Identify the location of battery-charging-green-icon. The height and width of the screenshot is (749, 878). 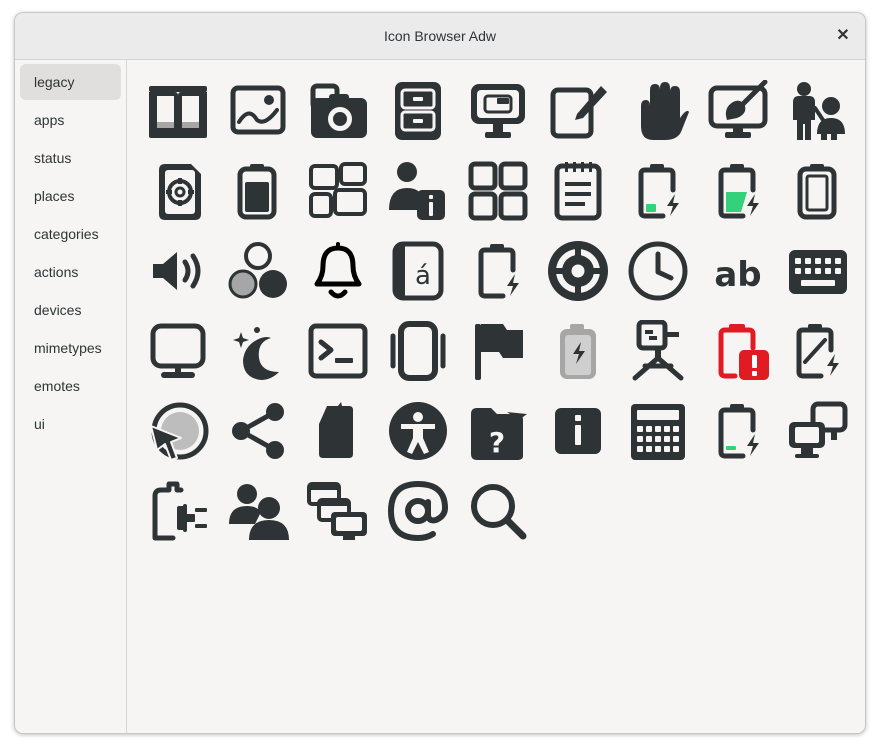
(738, 191).